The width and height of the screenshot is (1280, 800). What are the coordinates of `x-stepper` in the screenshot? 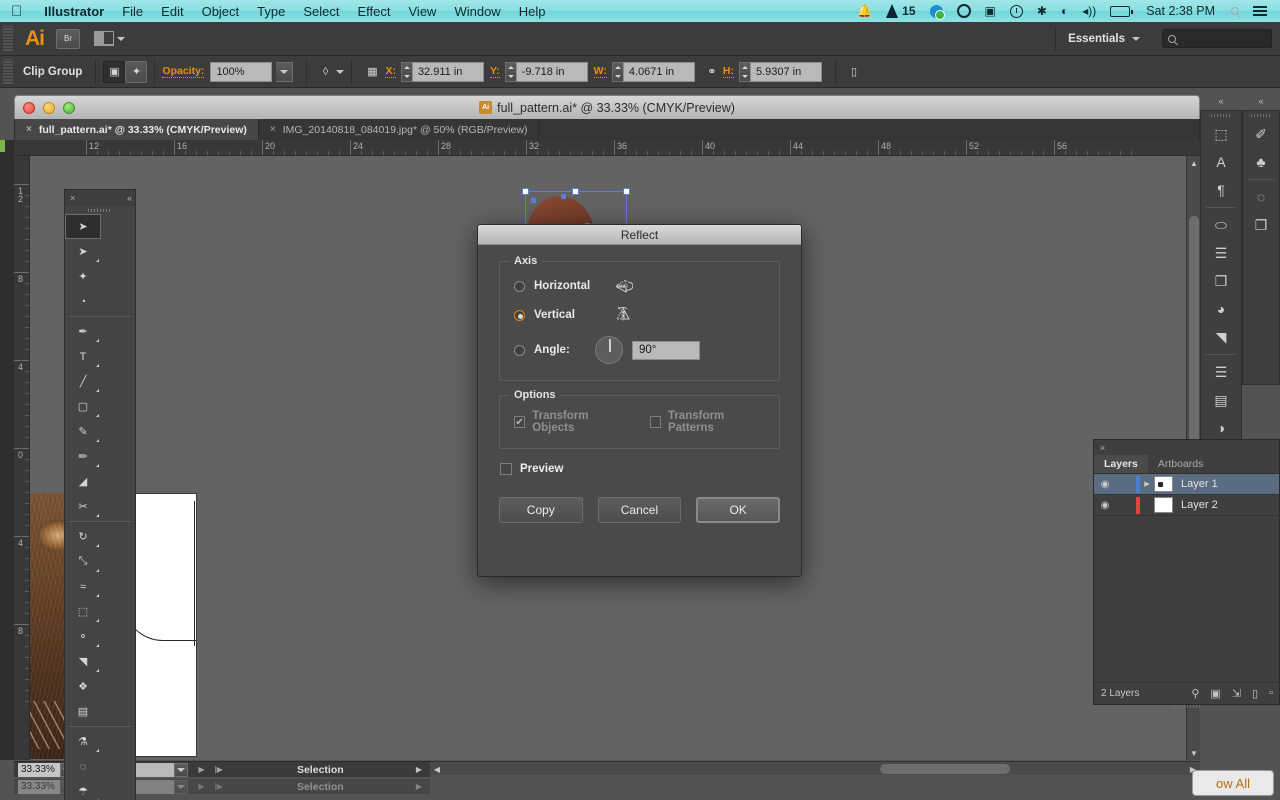 It's located at (406, 71).